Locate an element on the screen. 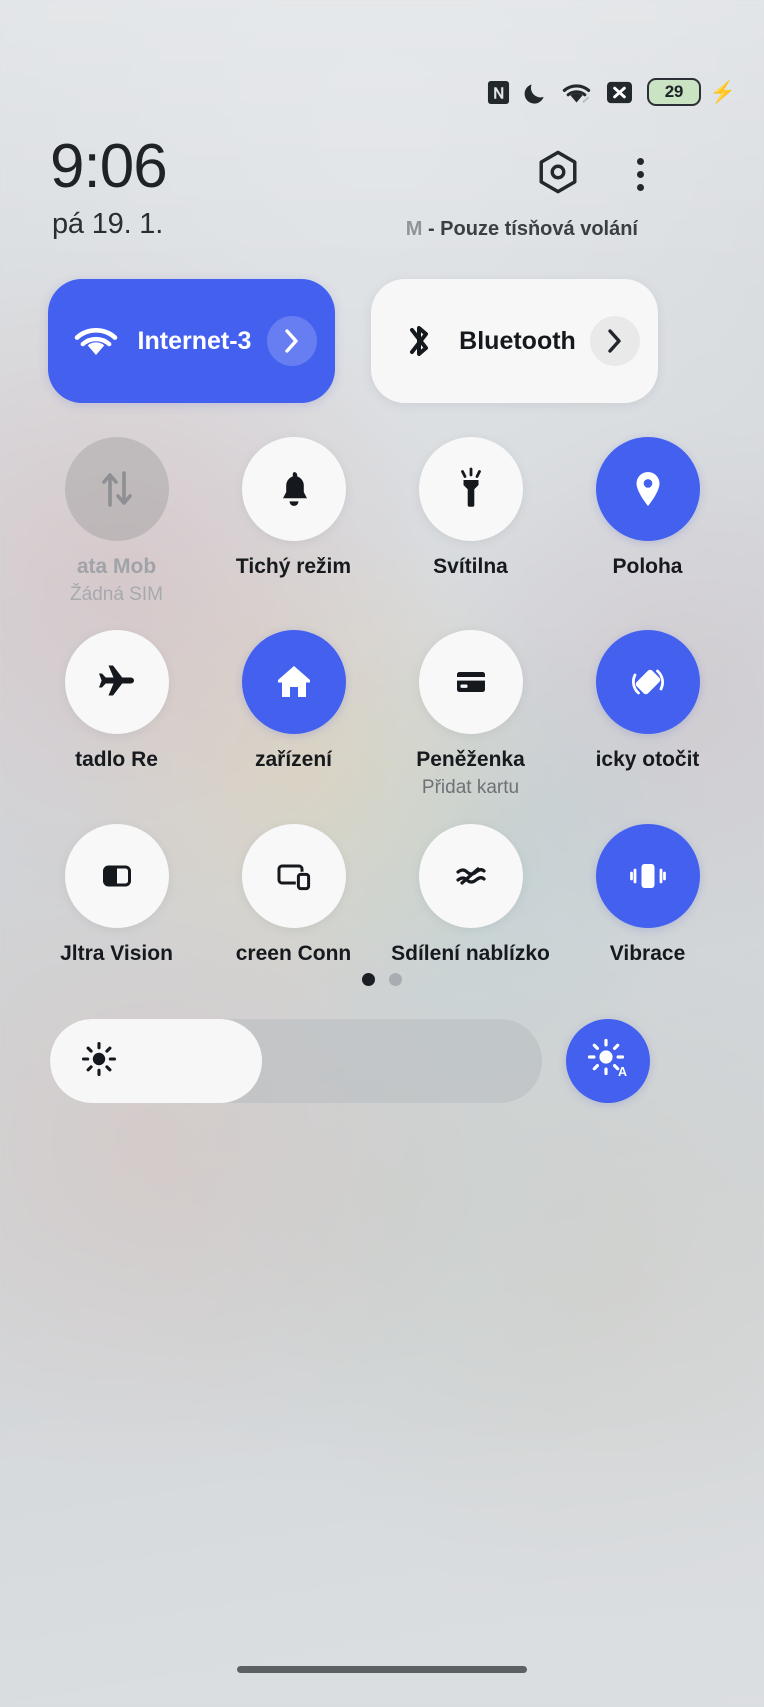 This screenshot has width=764, height=1707. toggle-auto-rotate: icky otočit is located at coordinates (647, 714).